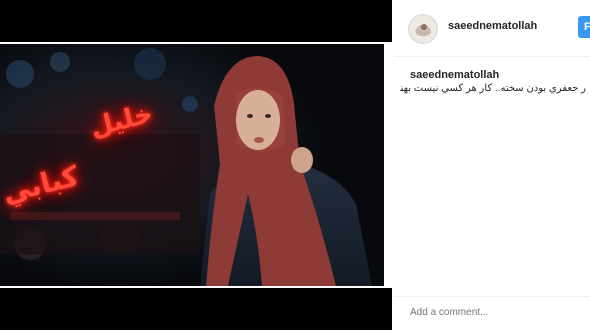 Image resolution: width=590 pixels, height=331 pixels. What do you see at coordinates (454, 75) in the screenshot?
I see `caption-username: saeednematollah` at bounding box center [454, 75].